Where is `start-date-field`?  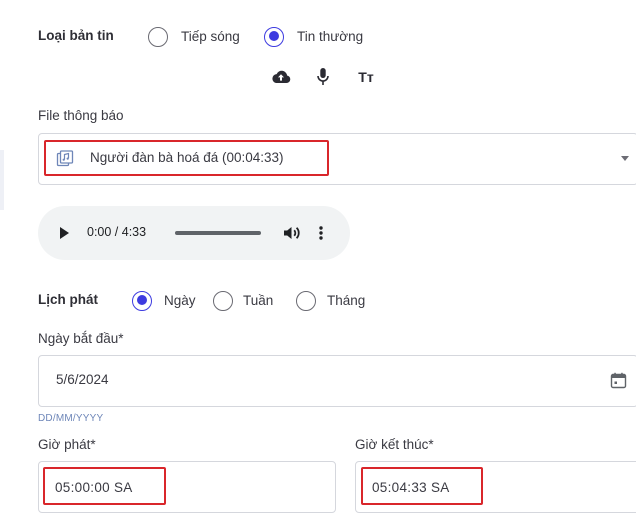 start-date-field is located at coordinates (337, 381).